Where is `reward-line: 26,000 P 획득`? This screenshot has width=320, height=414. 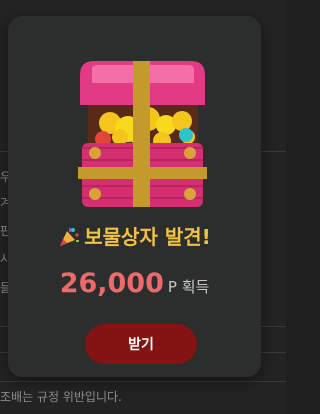
reward-line: 26,000 P 획득 is located at coordinates (134, 283).